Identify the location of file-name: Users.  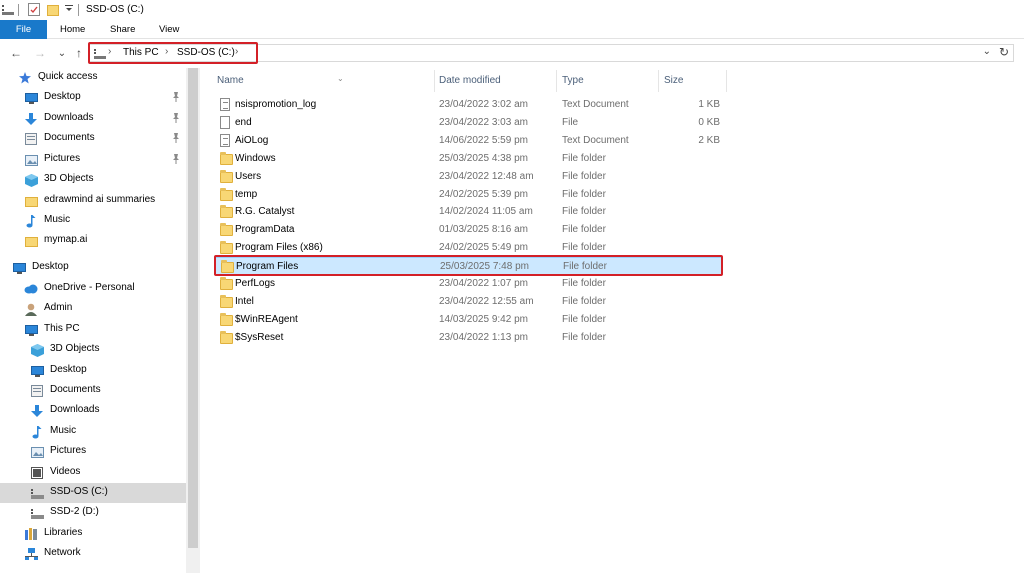
(248, 176).